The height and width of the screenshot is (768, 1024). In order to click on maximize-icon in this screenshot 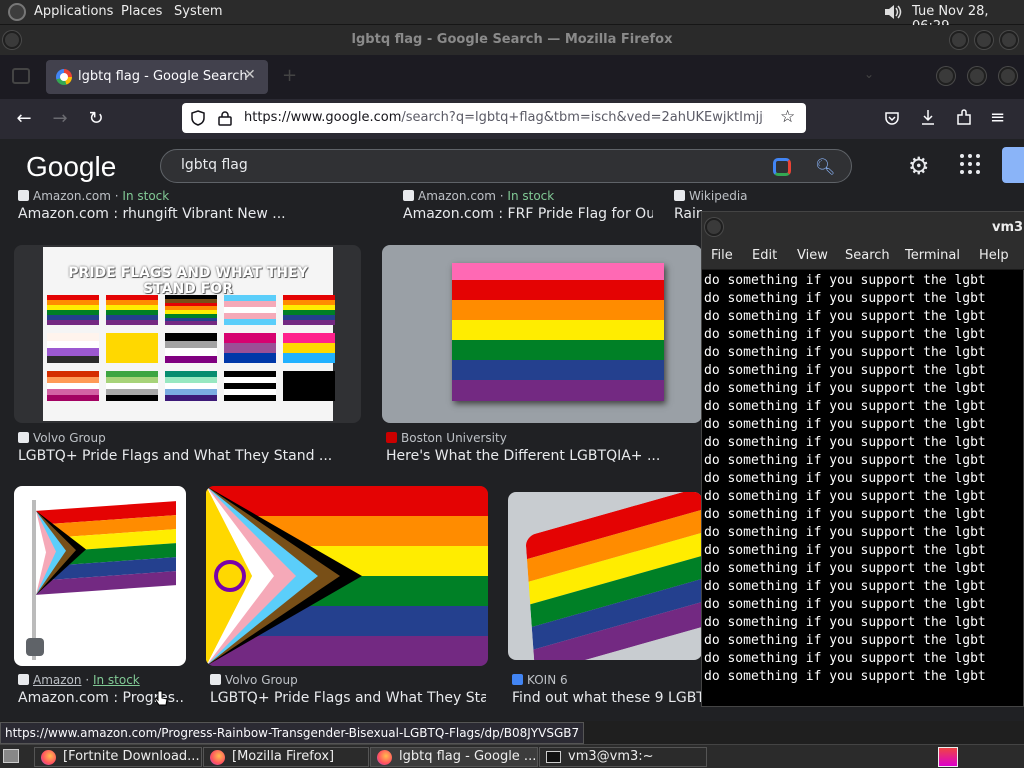, I will do `click(977, 76)`.